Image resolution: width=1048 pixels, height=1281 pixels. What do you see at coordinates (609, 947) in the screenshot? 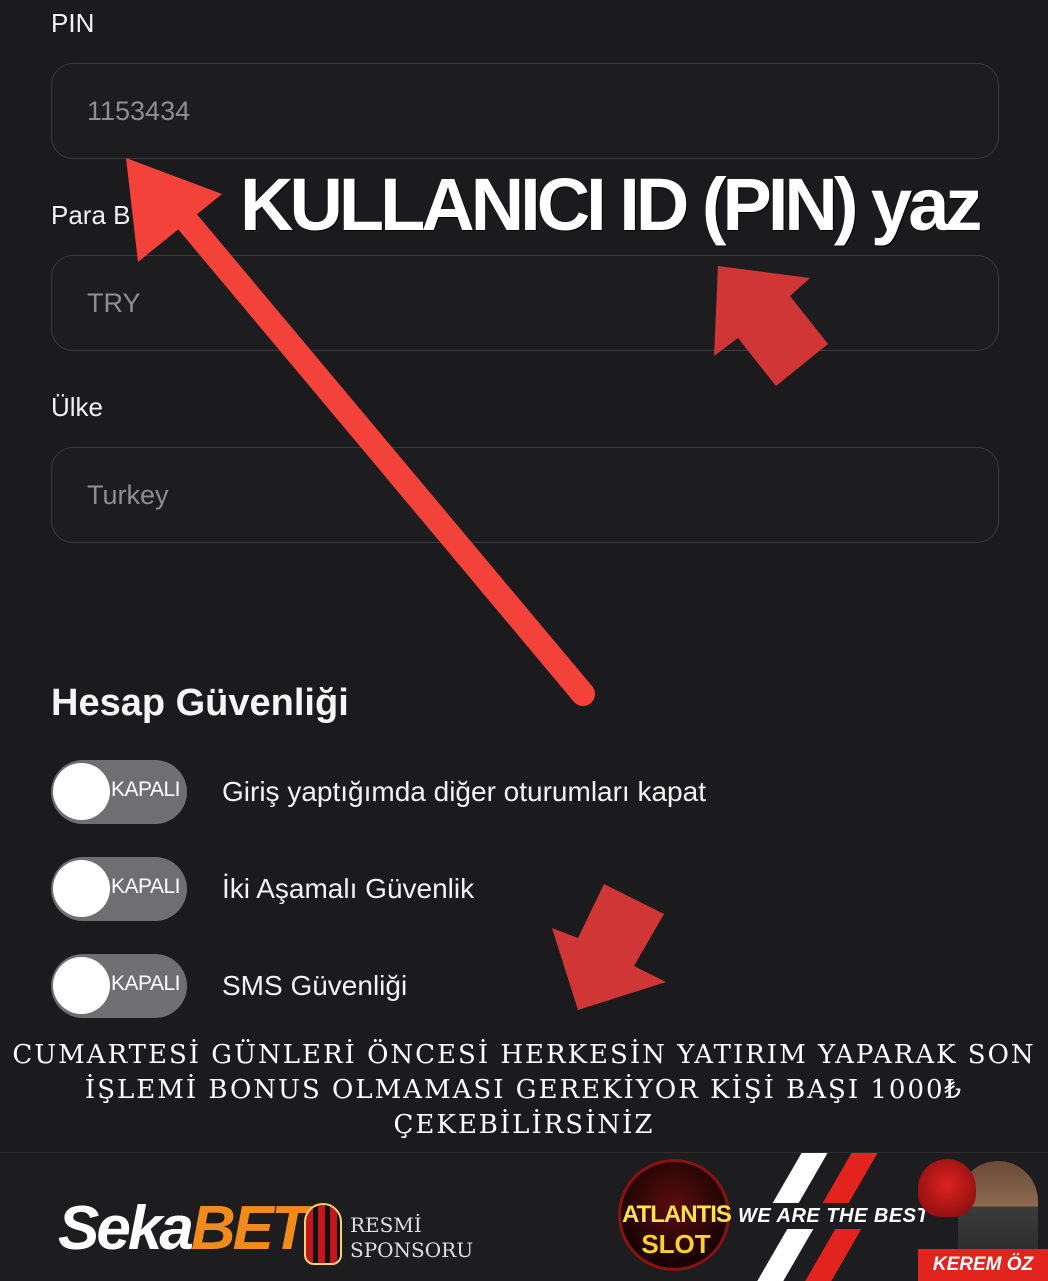
I see `arrow-down-left-icon` at bounding box center [609, 947].